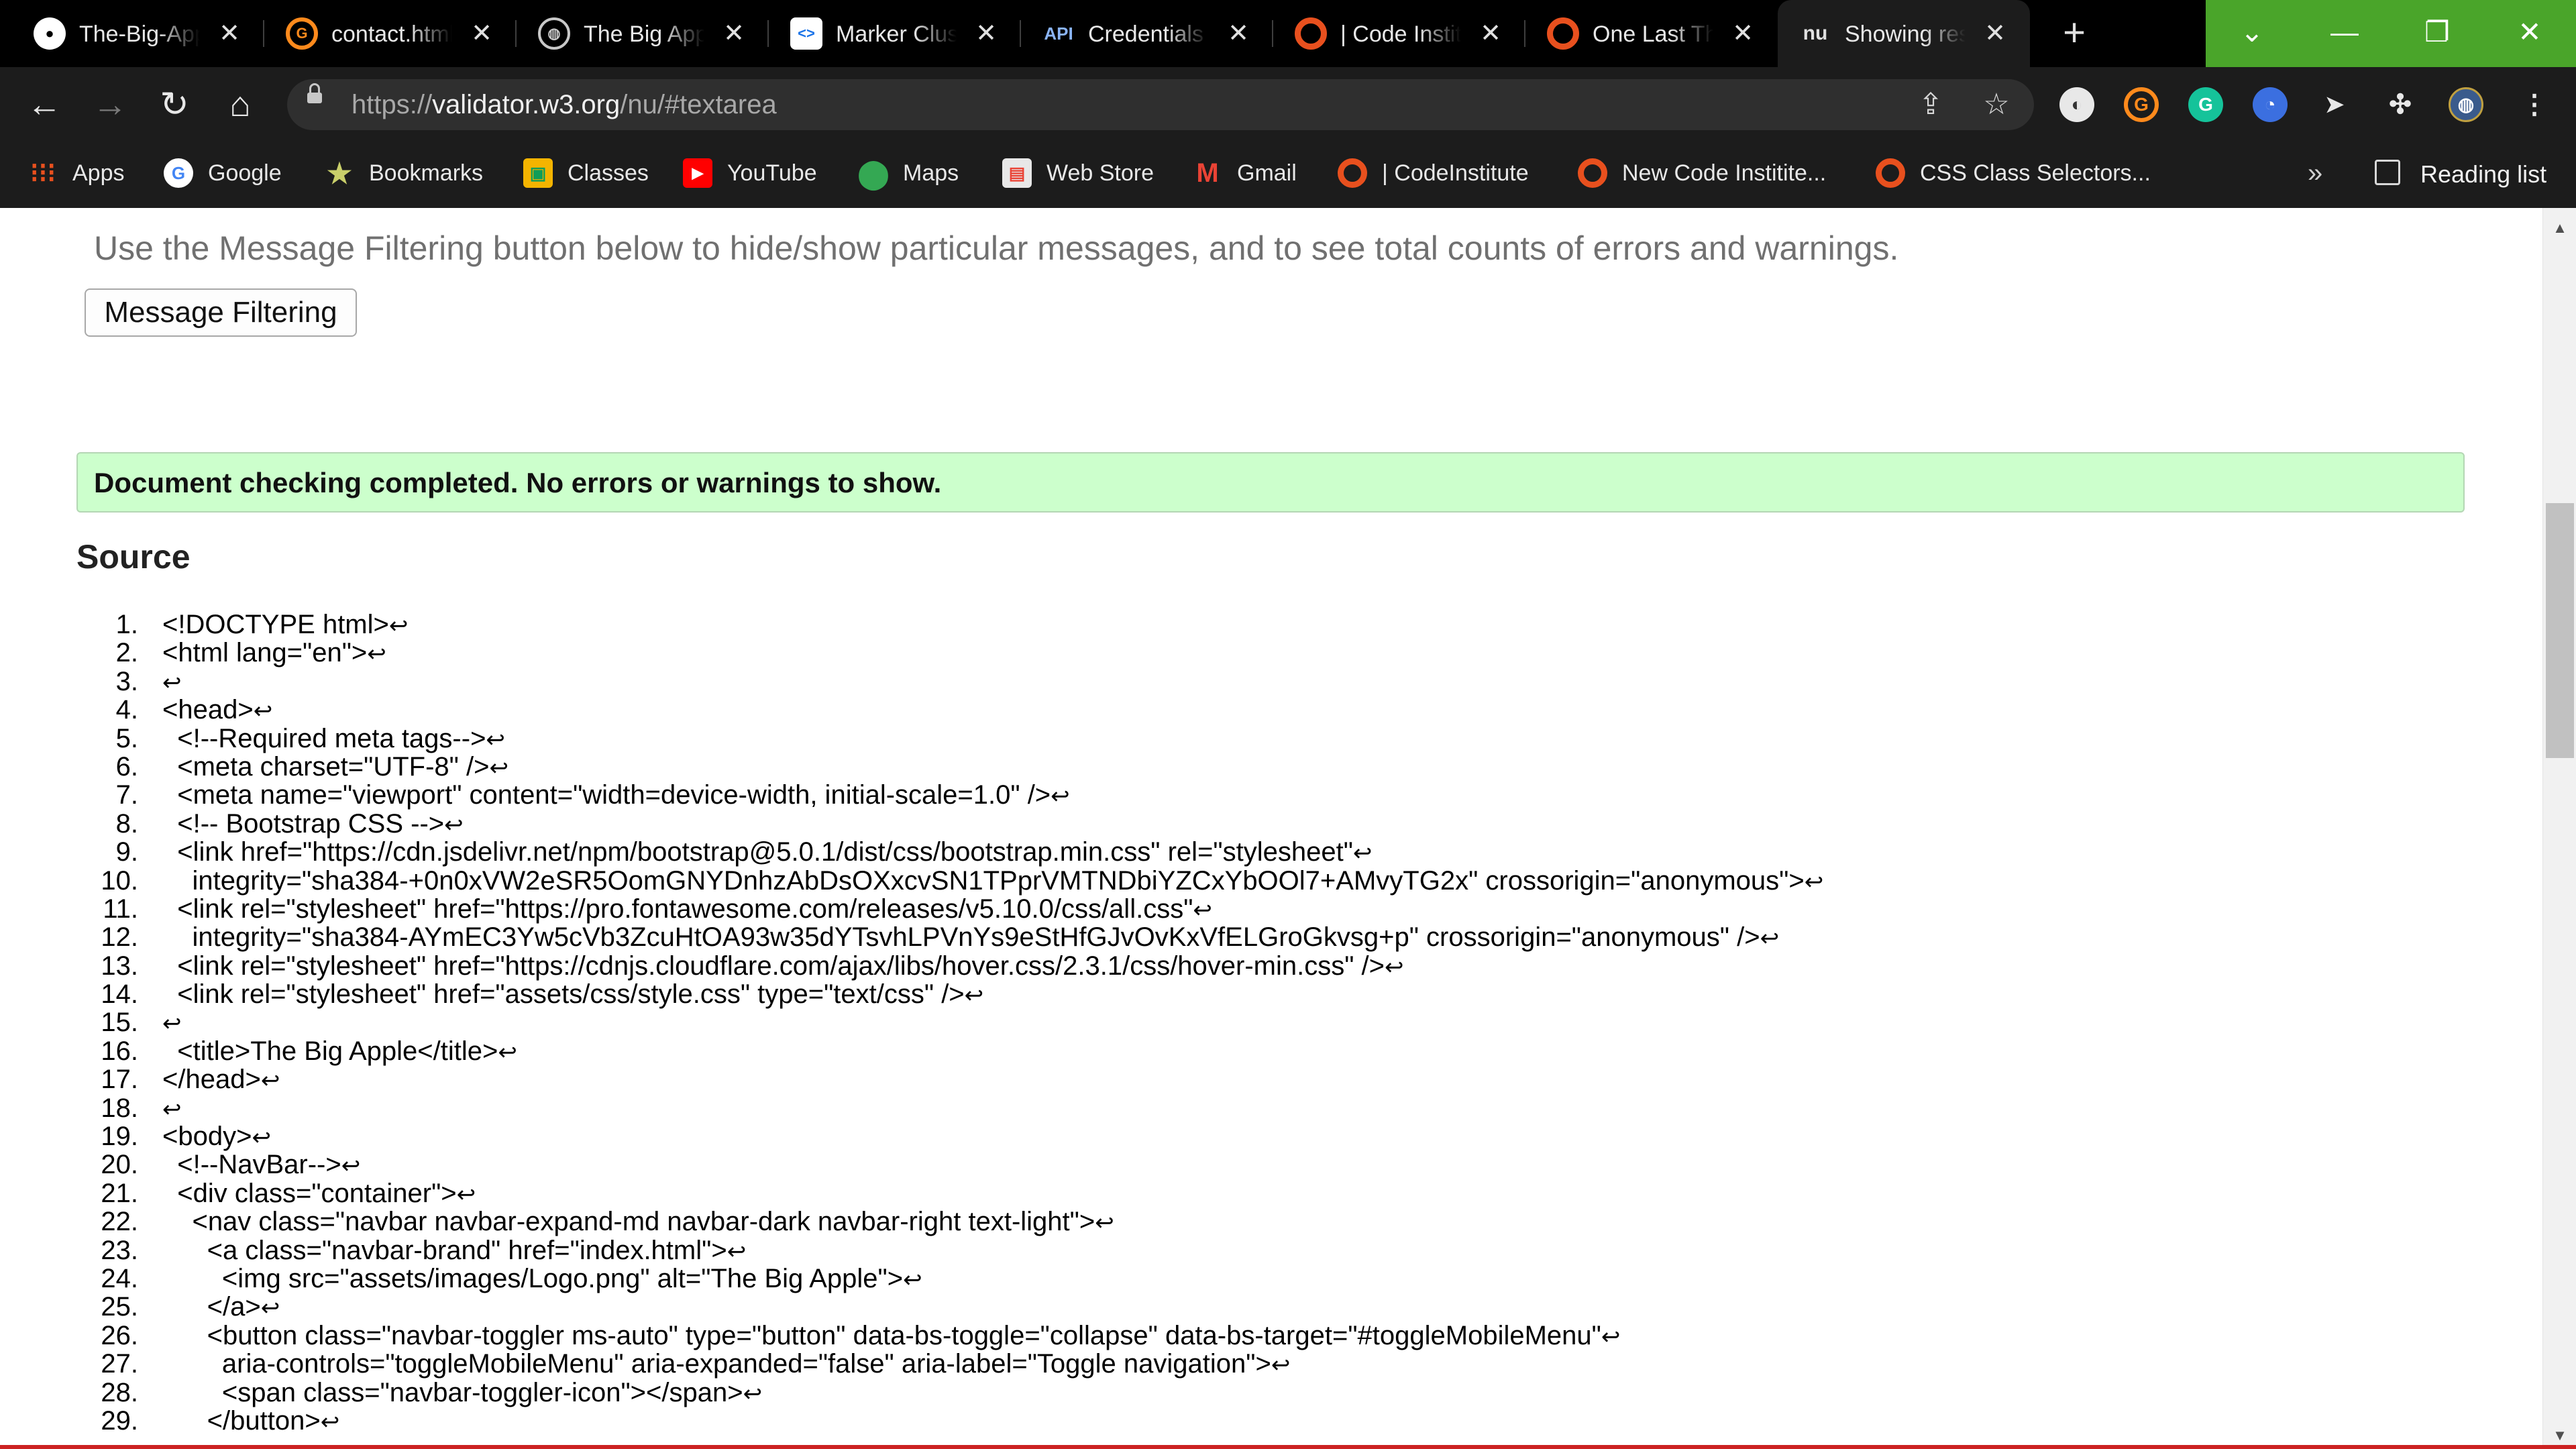  What do you see at coordinates (931, 173) in the screenshot?
I see `bookmark-label: Maps` at bounding box center [931, 173].